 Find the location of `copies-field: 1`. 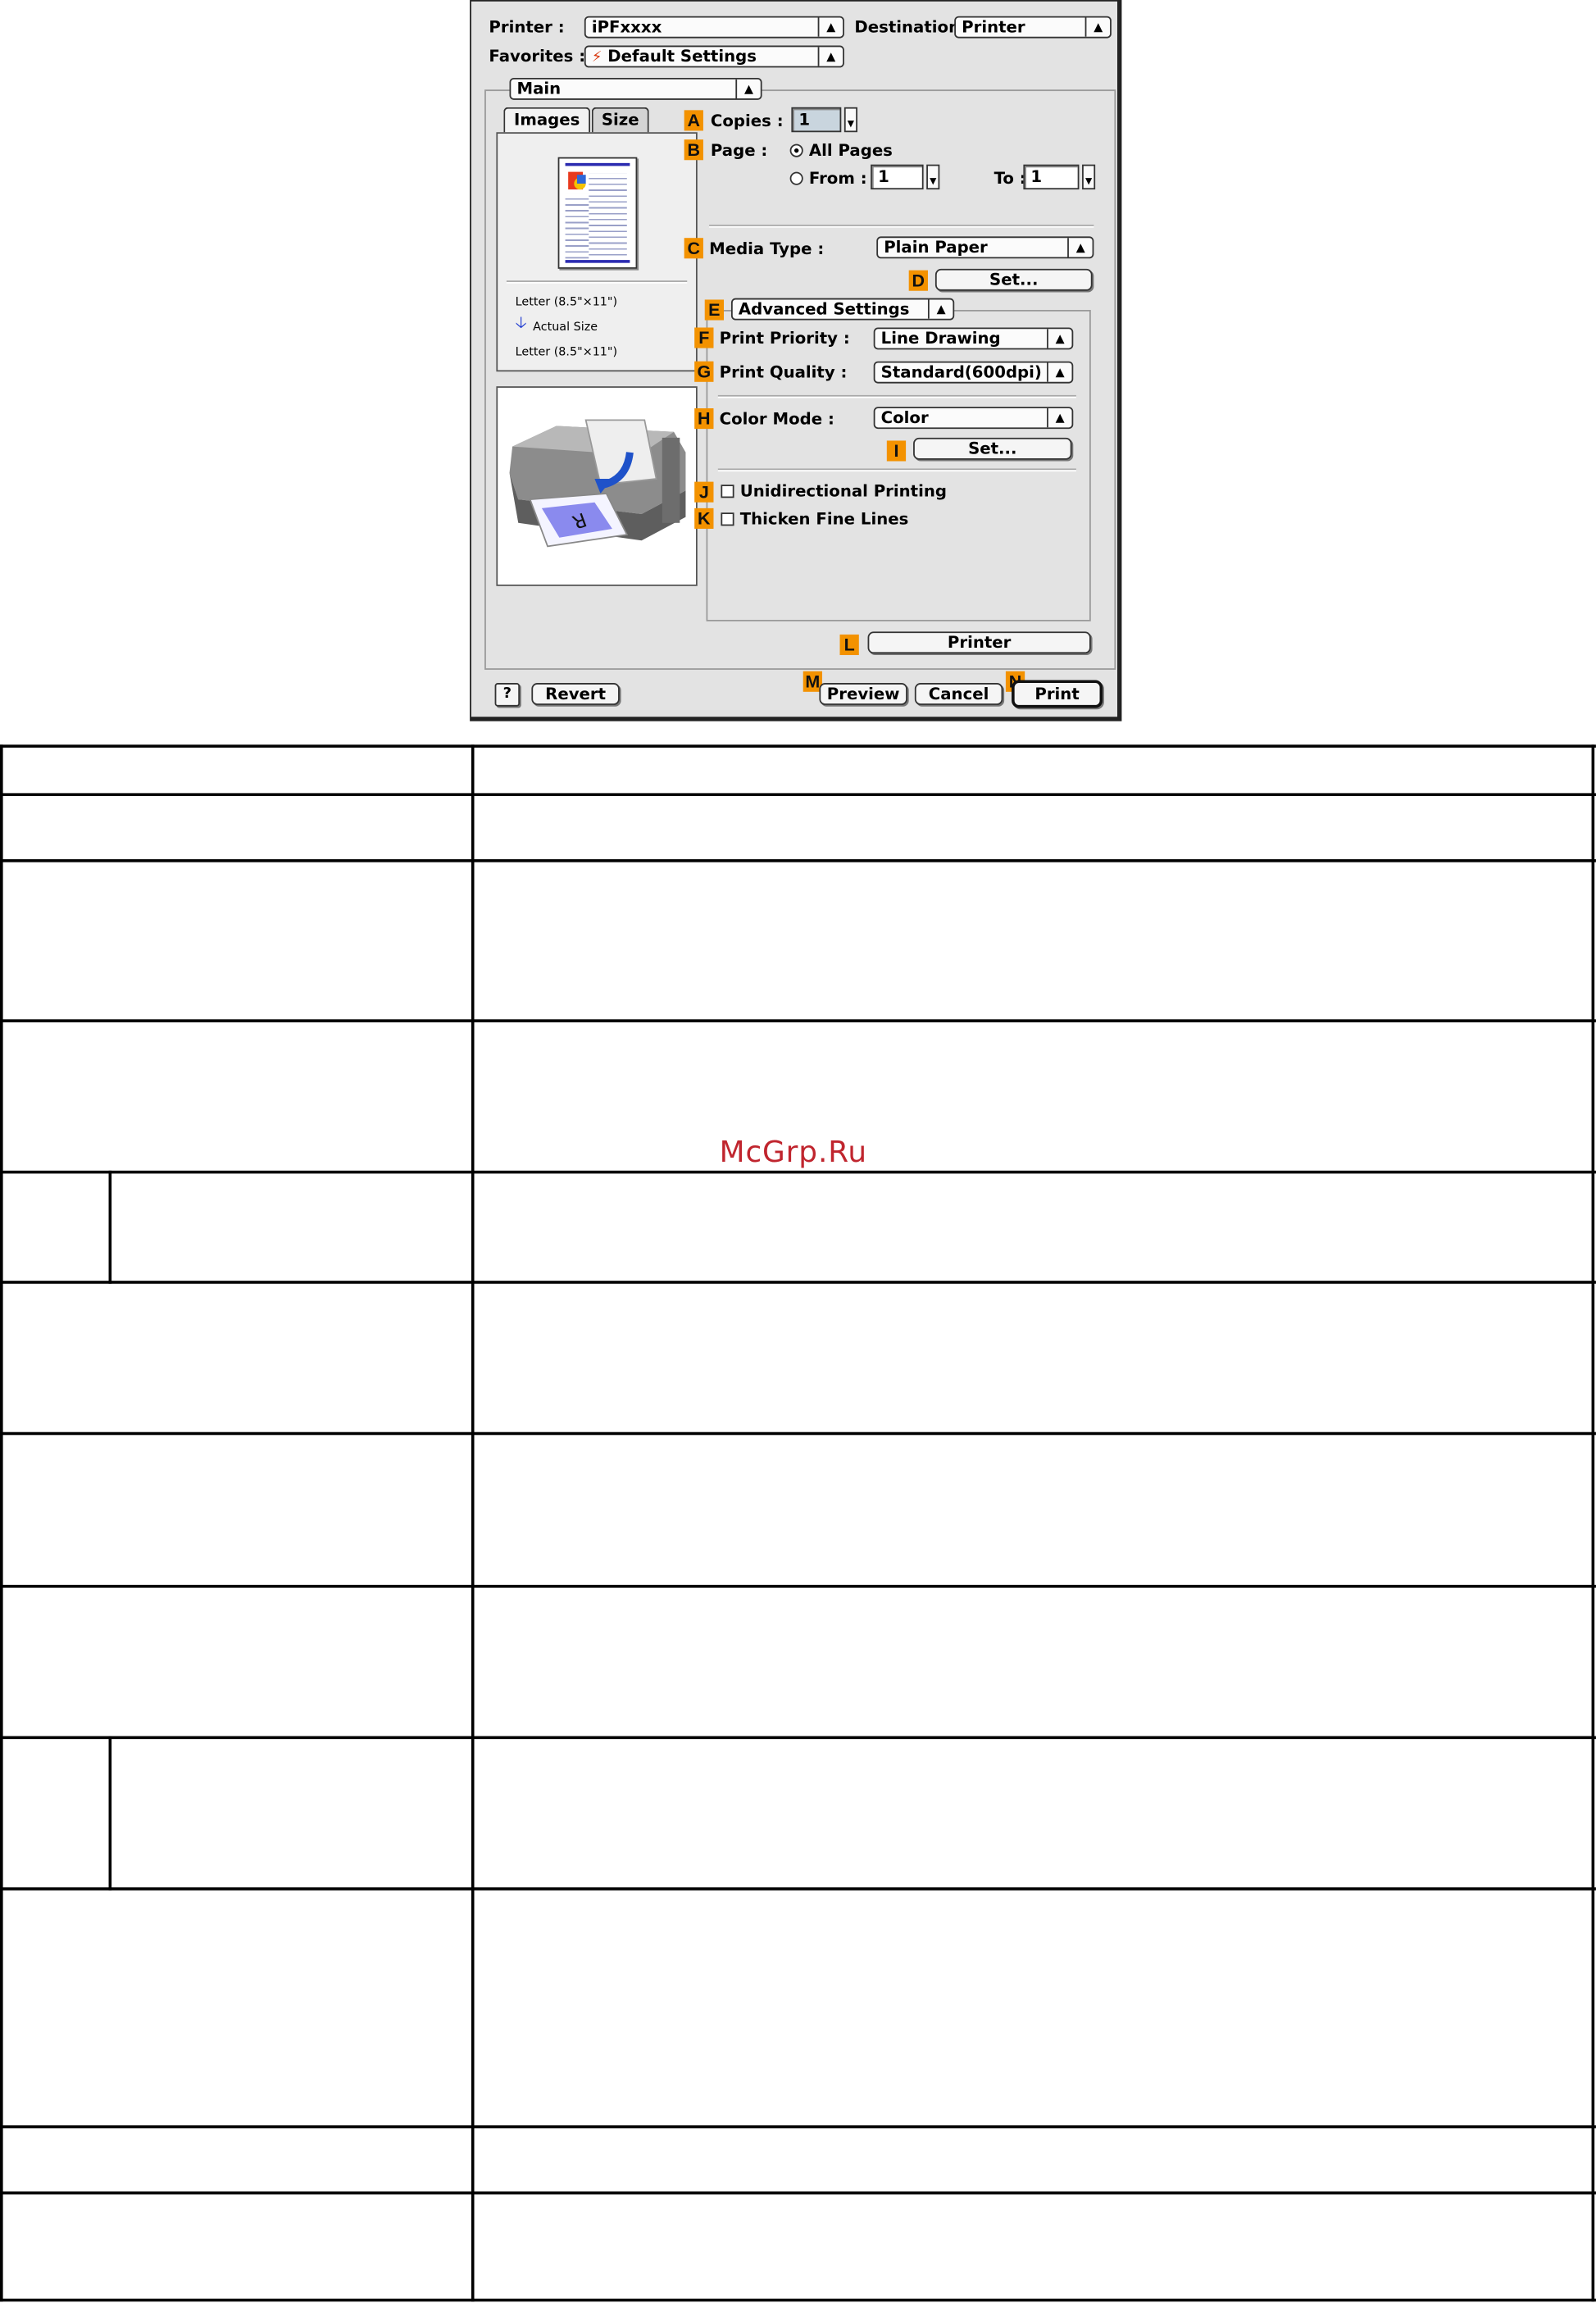

copies-field: 1 is located at coordinates (816, 120).